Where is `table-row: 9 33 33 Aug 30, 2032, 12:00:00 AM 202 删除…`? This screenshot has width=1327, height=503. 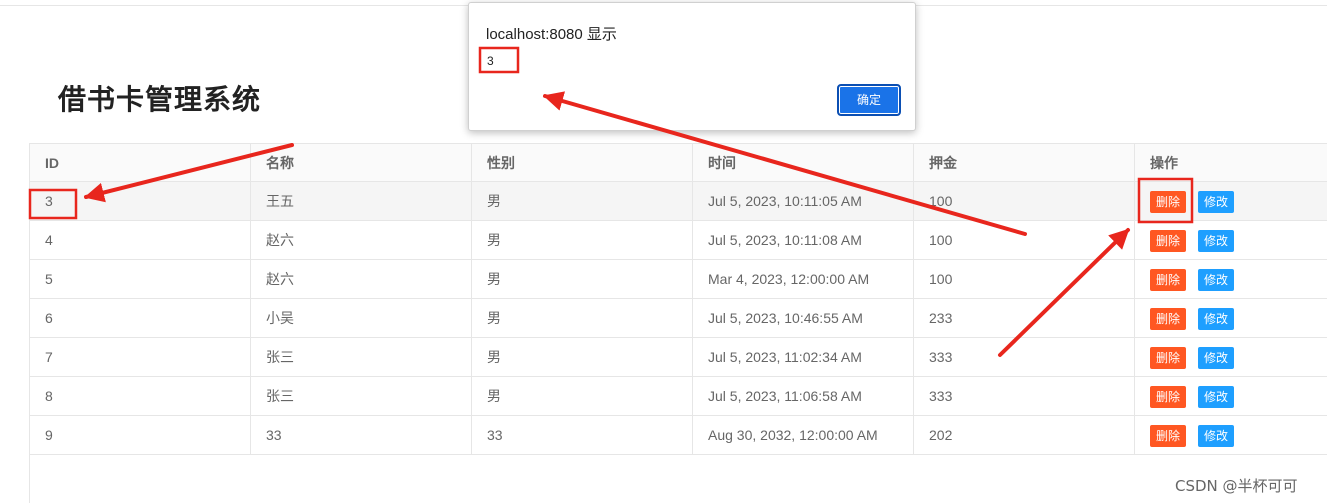 table-row: 9 33 33 Aug 30, 2032, 12:00:00 AM 202 删除… is located at coordinates (678, 435).